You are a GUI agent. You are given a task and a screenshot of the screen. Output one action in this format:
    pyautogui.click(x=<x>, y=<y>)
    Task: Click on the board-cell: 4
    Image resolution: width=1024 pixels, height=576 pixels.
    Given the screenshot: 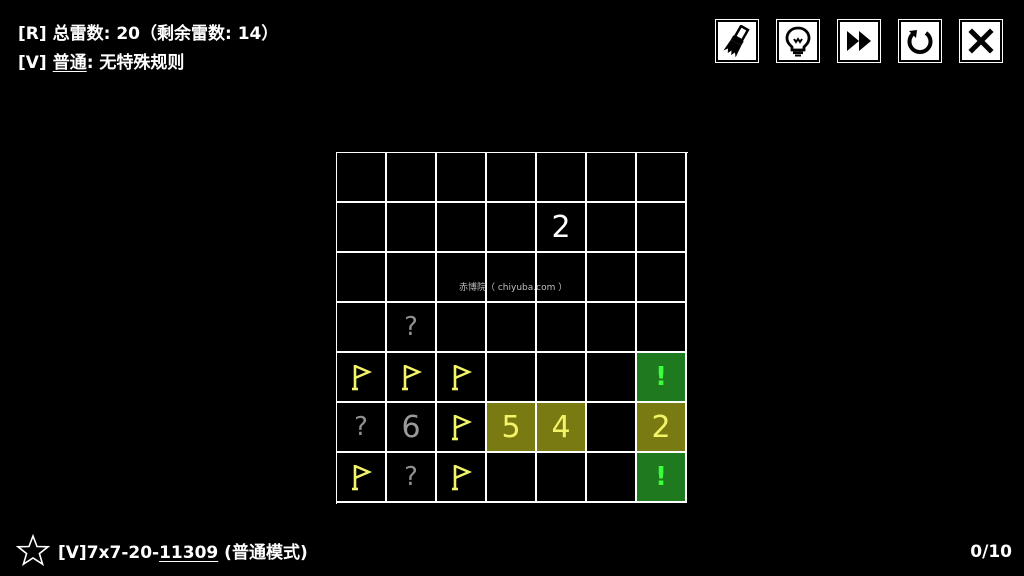 What is the action you would take?
    pyautogui.click(x=562, y=428)
    